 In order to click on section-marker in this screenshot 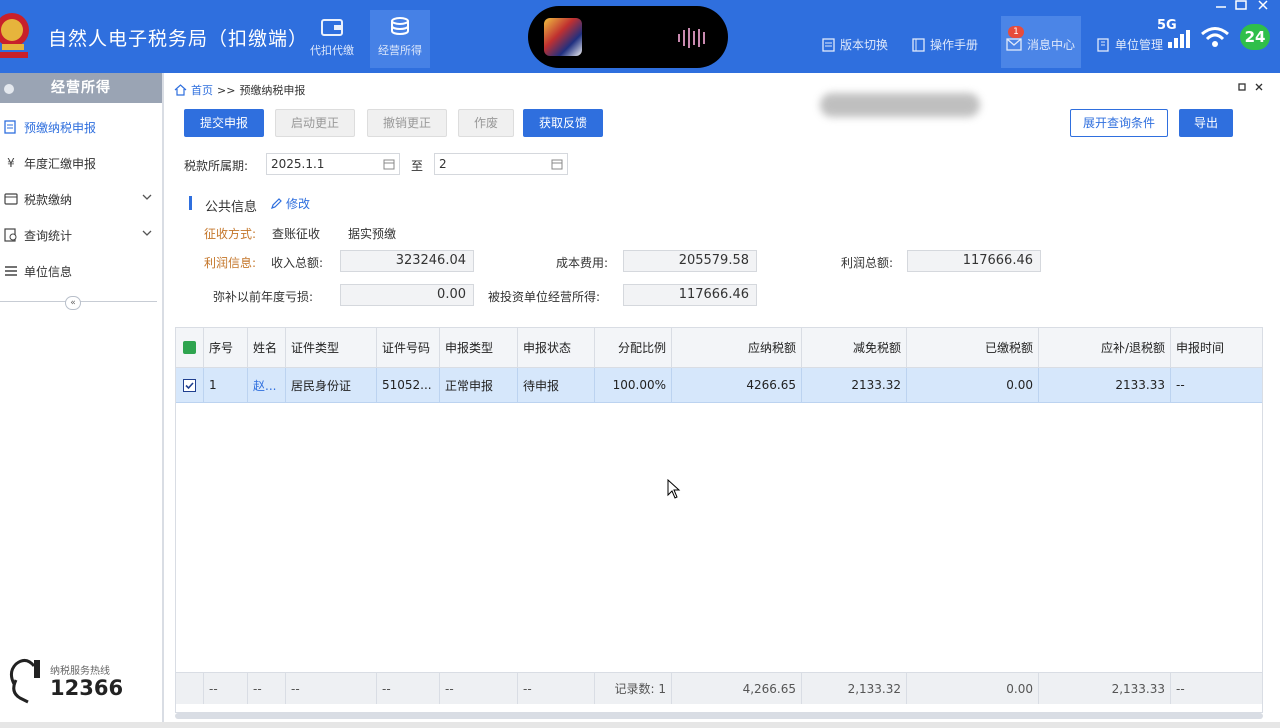, I will do `click(190, 203)`.